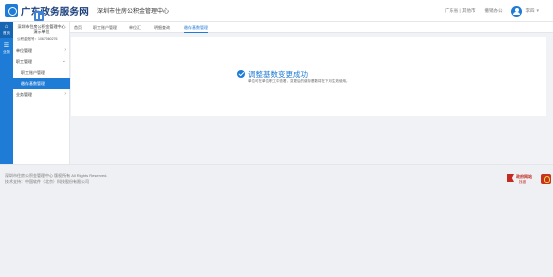 This screenshot has width=553, height=277. Describe the element at coordinates (105, 27) in the screenshot. I see `tab-employee-account: 职工账户管理` at that location.